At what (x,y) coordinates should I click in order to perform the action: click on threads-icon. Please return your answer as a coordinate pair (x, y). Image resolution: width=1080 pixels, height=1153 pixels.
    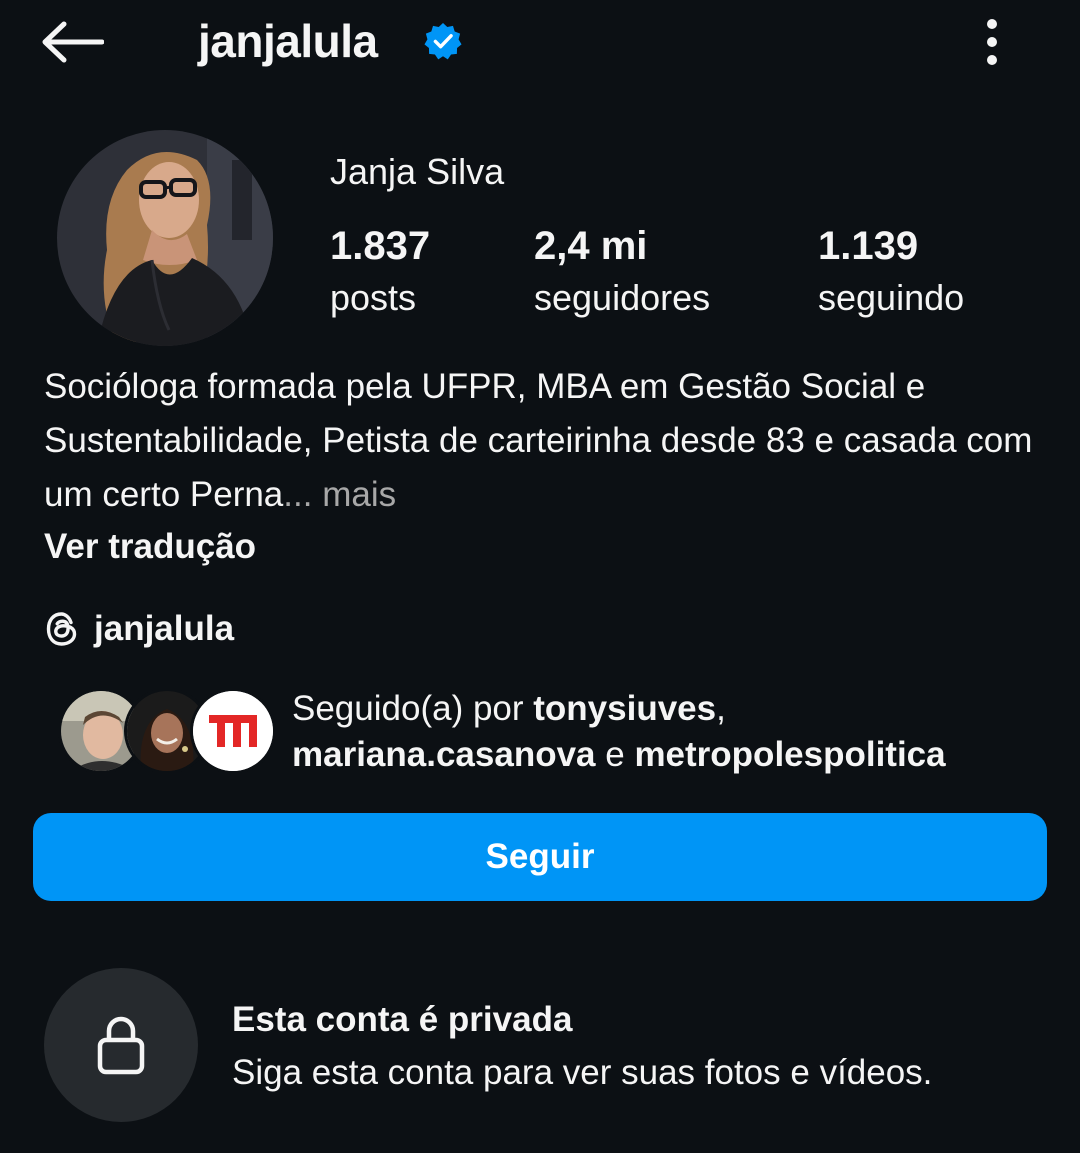
    Looking at the image, I should click on (61, 629).